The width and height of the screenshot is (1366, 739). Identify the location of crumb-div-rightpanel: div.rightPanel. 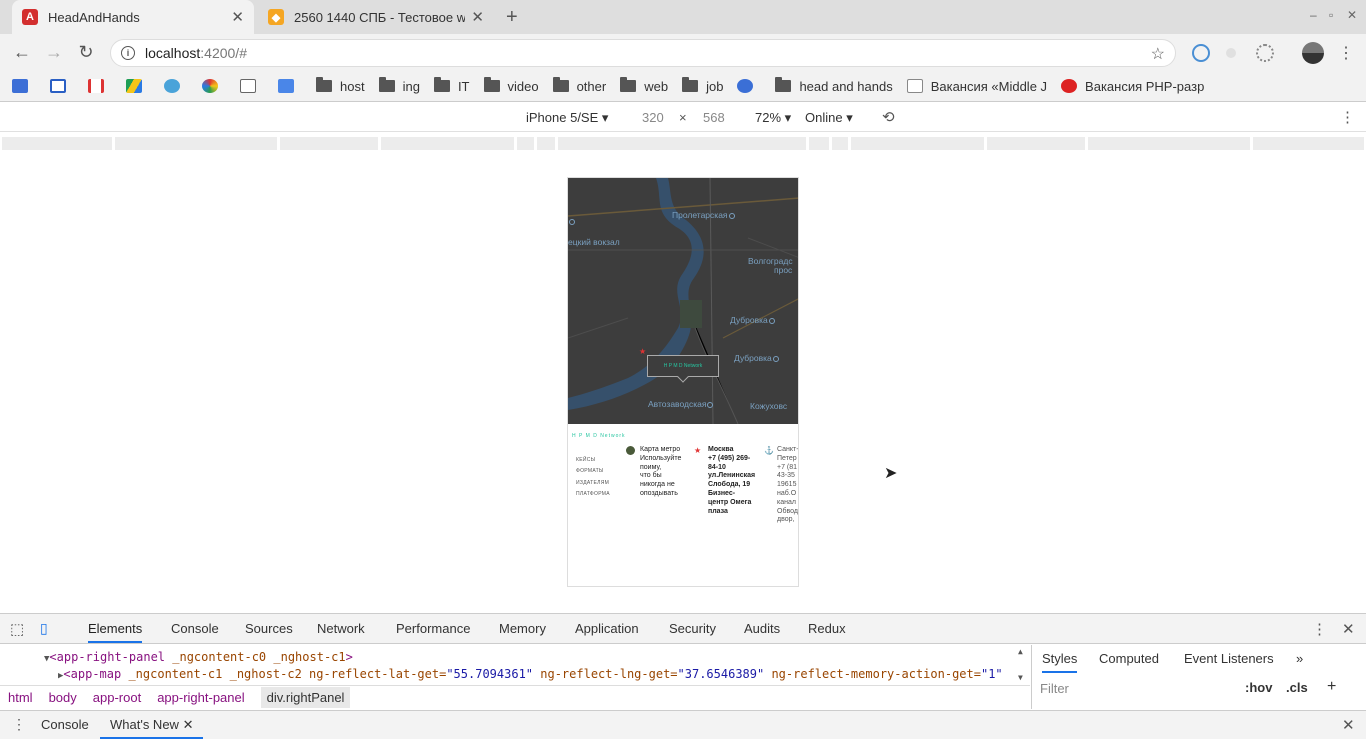
(305, 697).